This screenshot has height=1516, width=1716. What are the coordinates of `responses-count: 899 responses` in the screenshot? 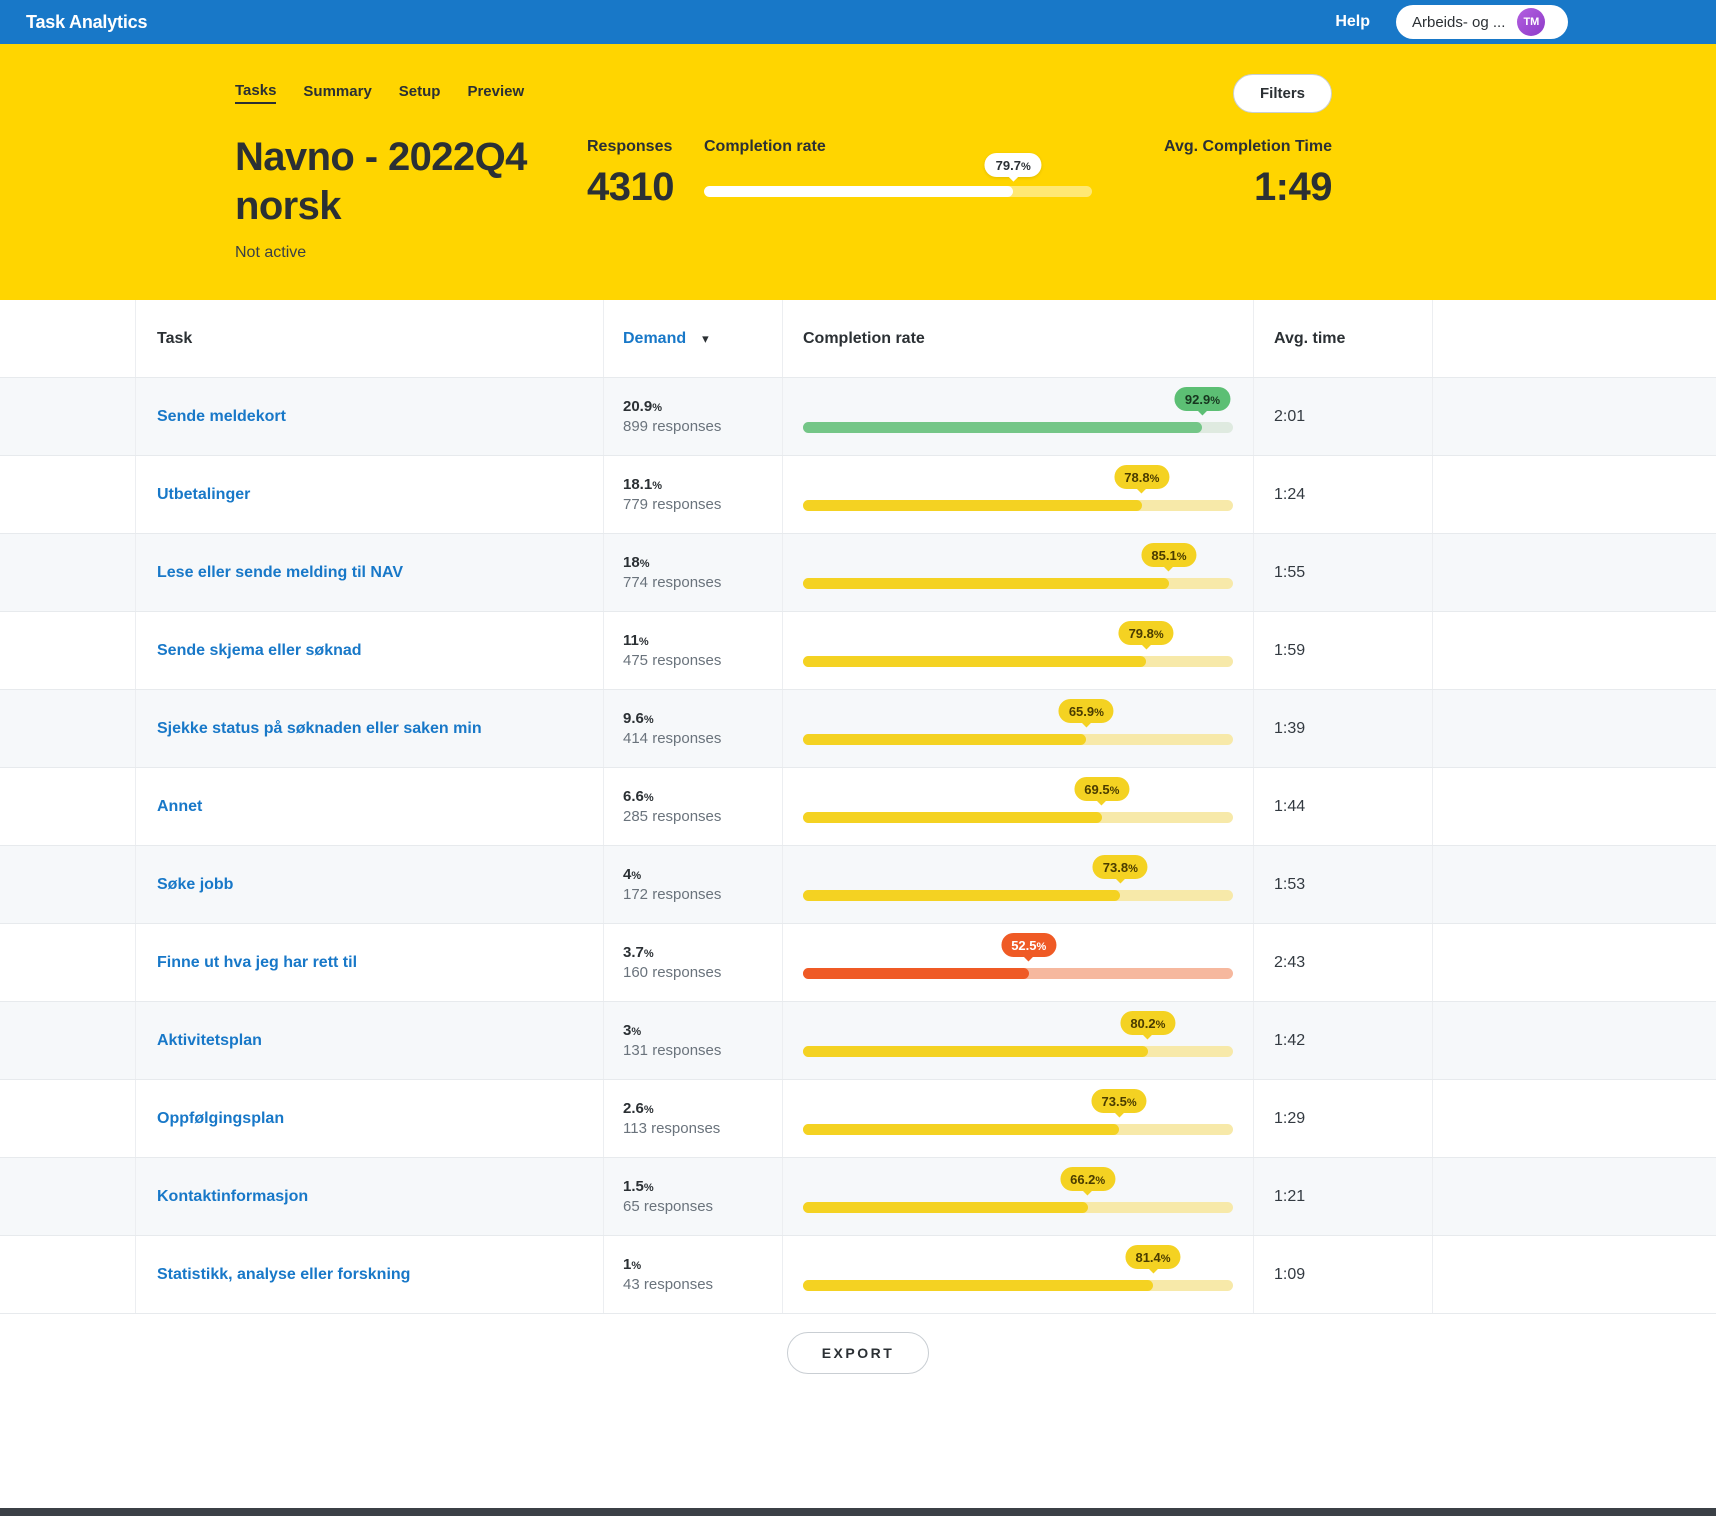 It's located at (672, 426).